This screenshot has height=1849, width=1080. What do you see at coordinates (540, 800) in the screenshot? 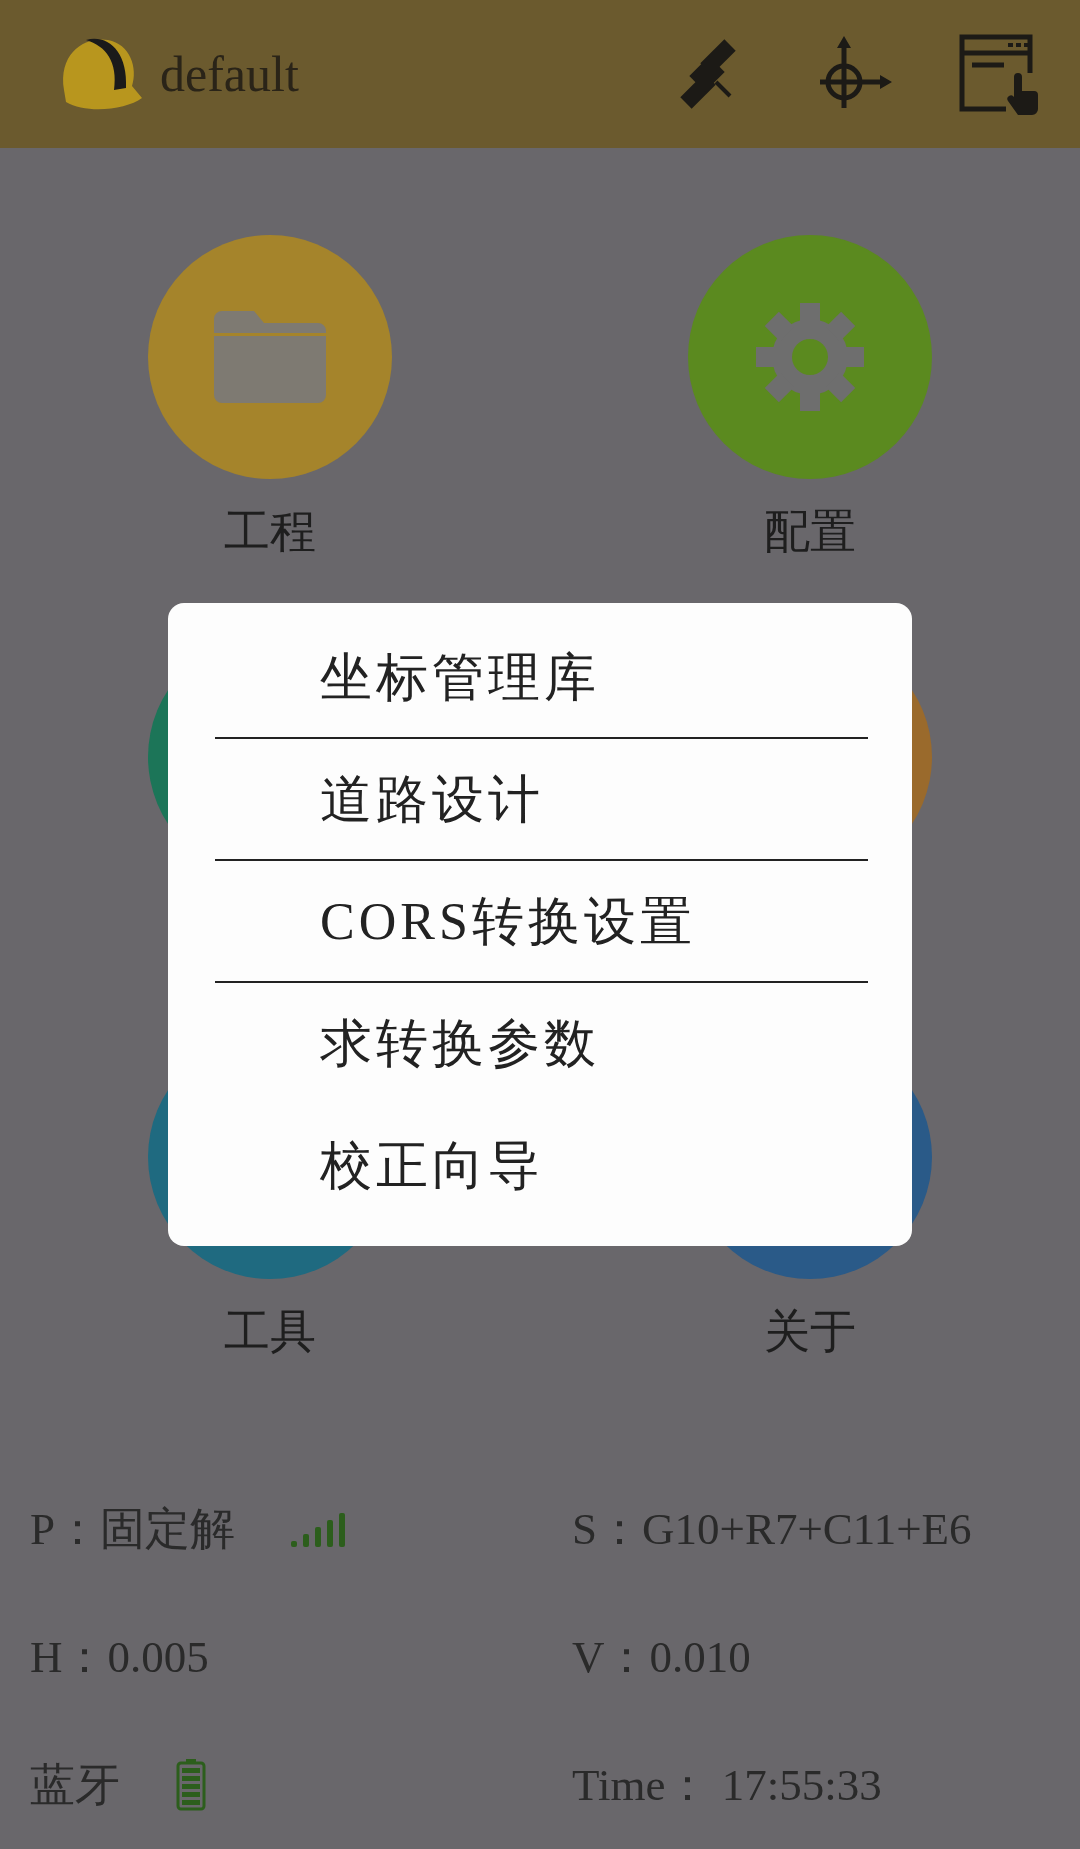
I see `menu-item: 道路设计` at bounding box center [540, 800].